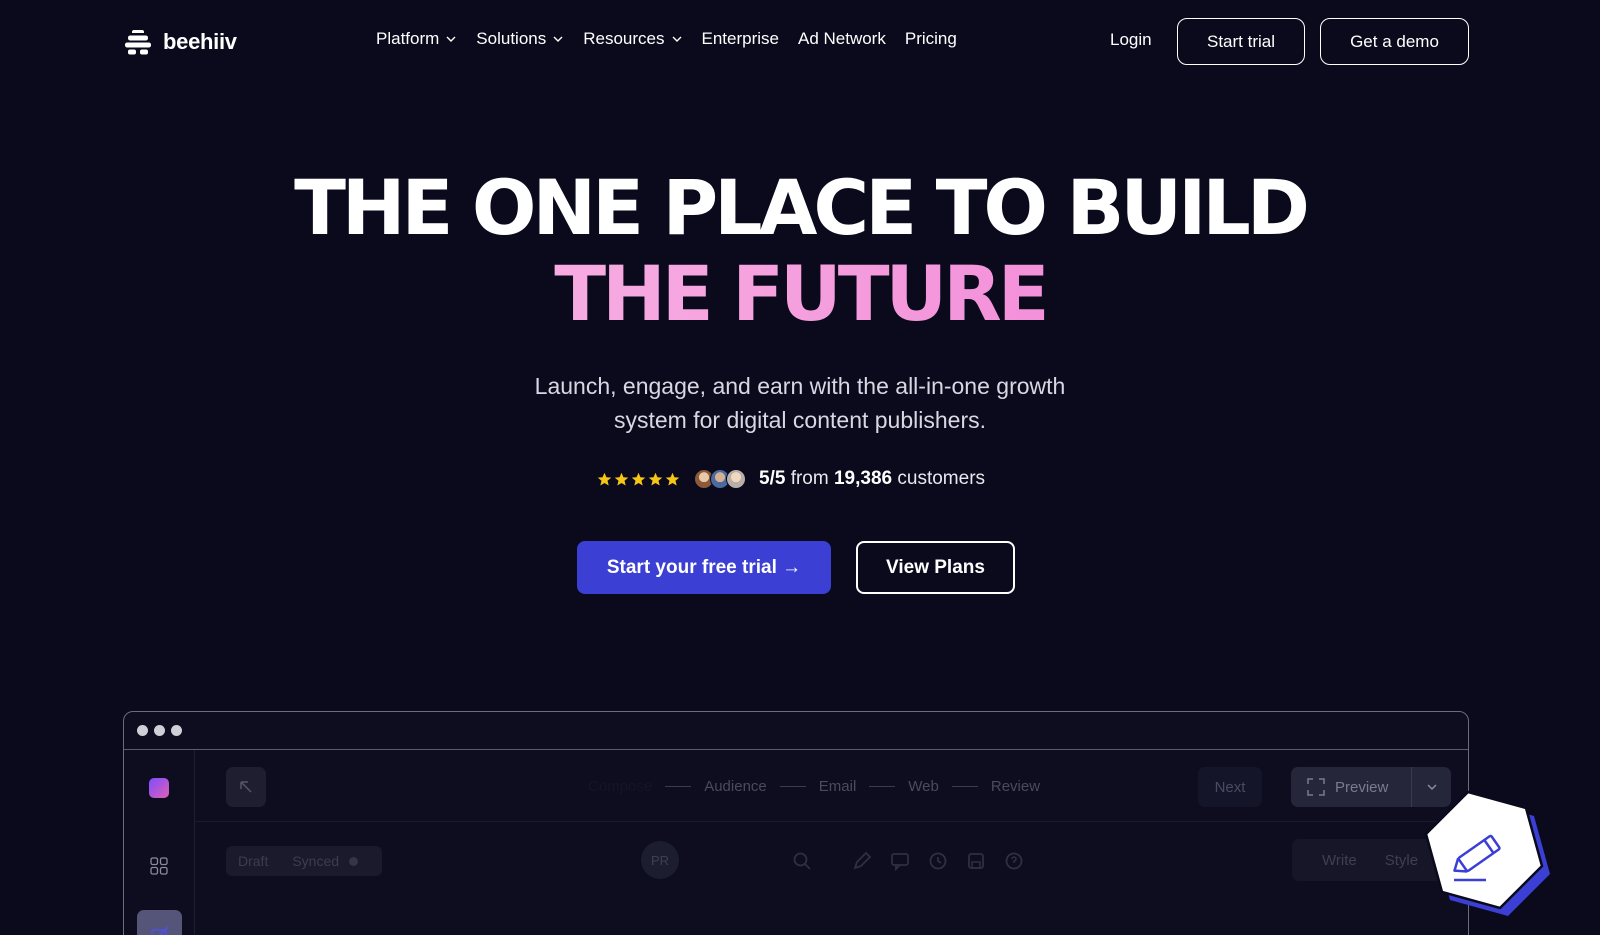 This screenshot has height=935, width=1600. I want to click on rating-score: 5/5, so click(772, 478).